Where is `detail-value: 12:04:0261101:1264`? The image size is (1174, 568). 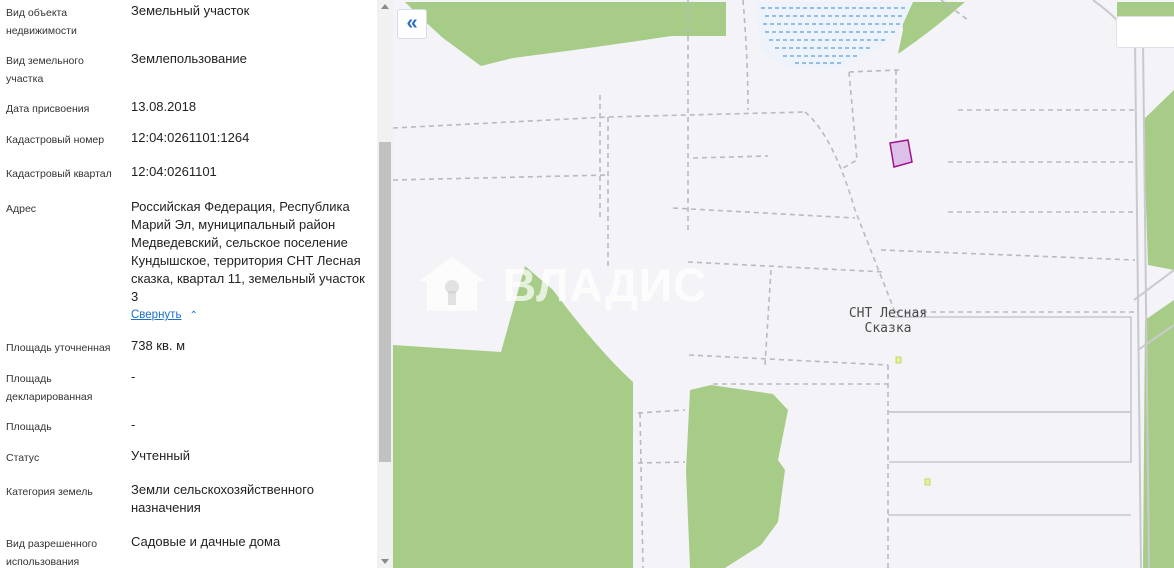 detail-value: 12:04:0261101:1264 is located at coordinates (190, 137).